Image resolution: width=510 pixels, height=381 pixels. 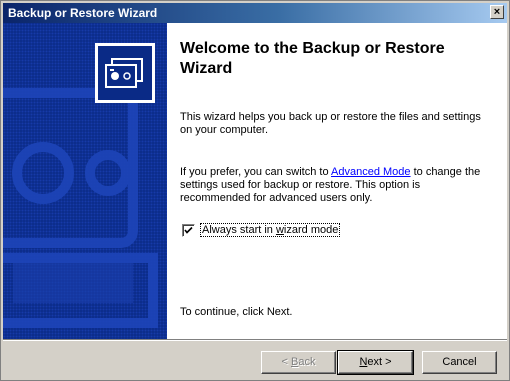 I want to click on back-label-post: ack, so click(x=307, y=362).